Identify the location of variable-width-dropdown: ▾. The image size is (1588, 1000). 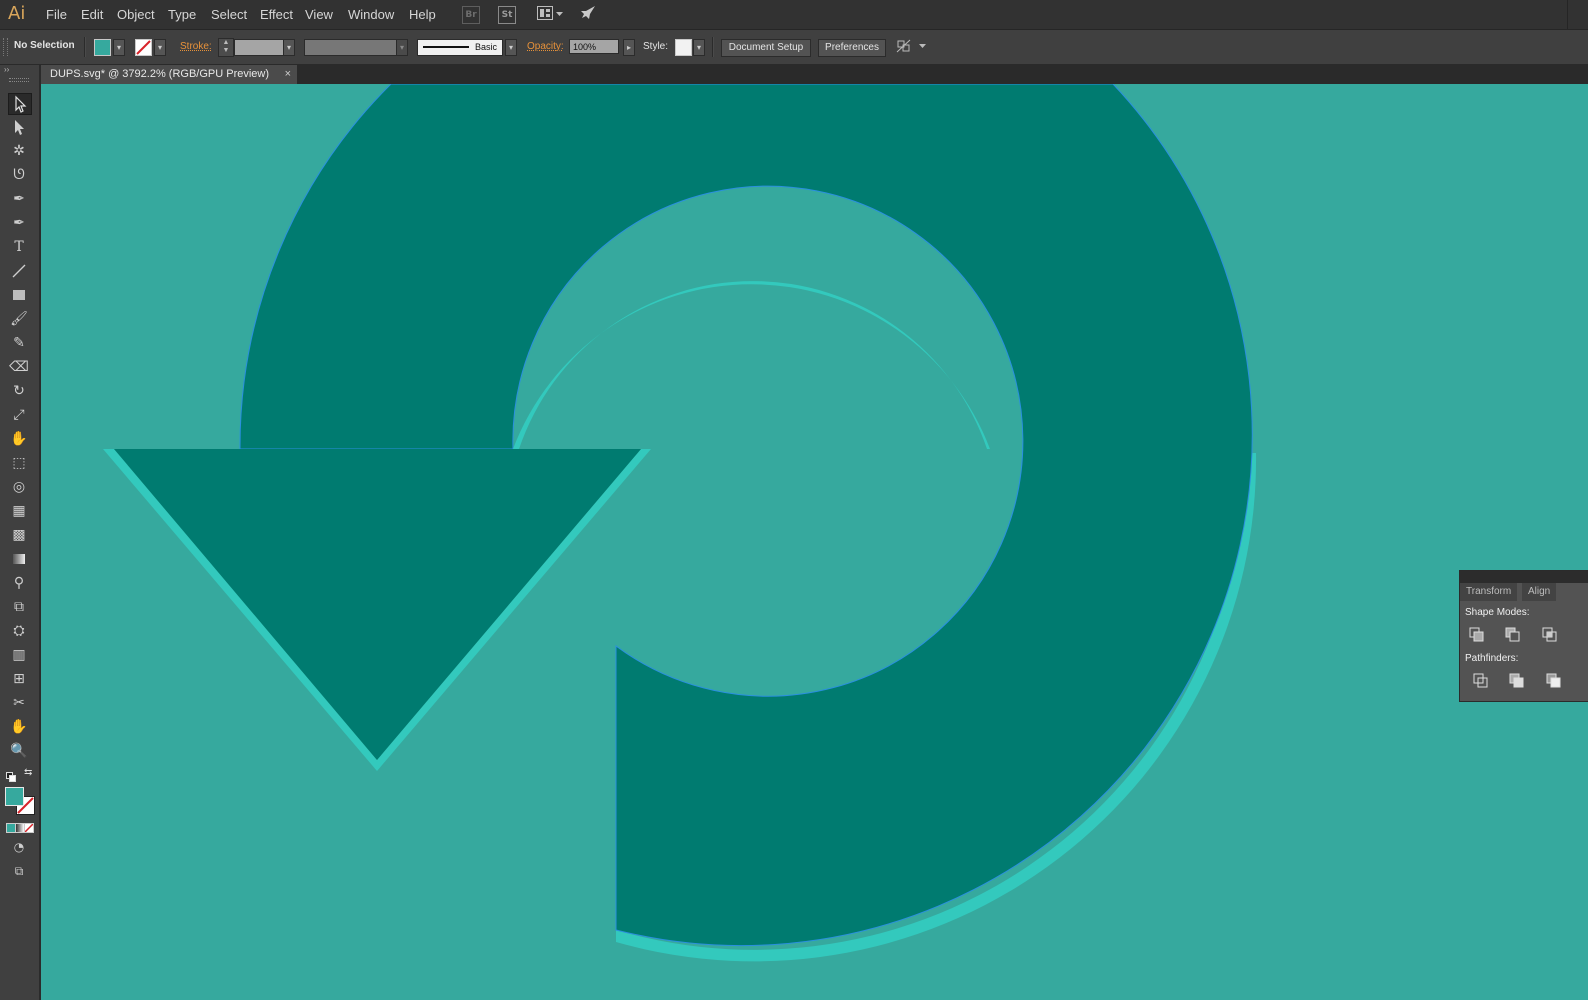
(402, 47).